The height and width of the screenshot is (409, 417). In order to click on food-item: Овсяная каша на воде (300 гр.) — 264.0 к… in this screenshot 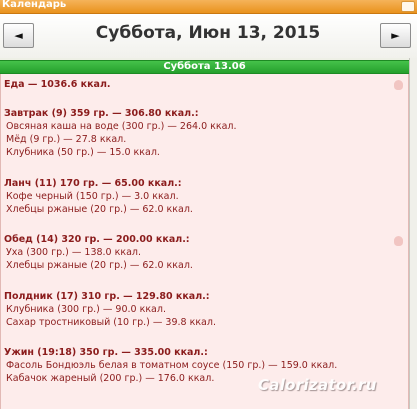, I will do `click(121, 126)`.